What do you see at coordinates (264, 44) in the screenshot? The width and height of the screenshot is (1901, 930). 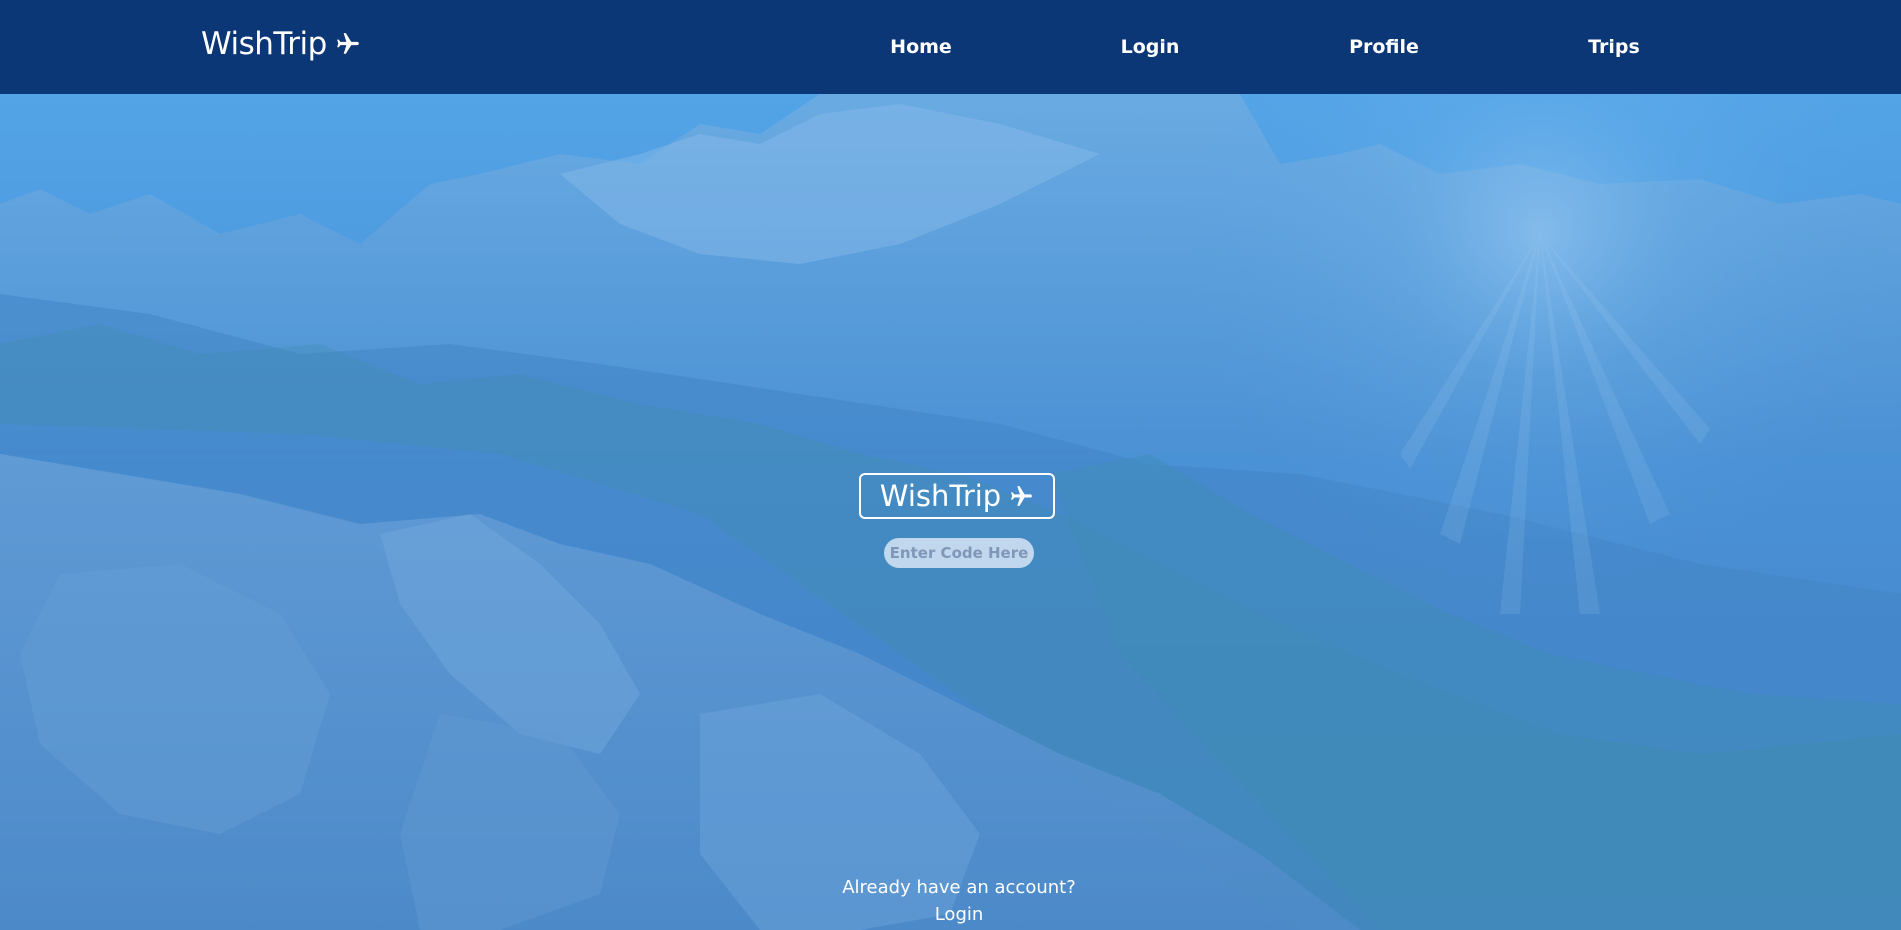 I see `brand-name: WishTrip` at bounding box center [264, 44].